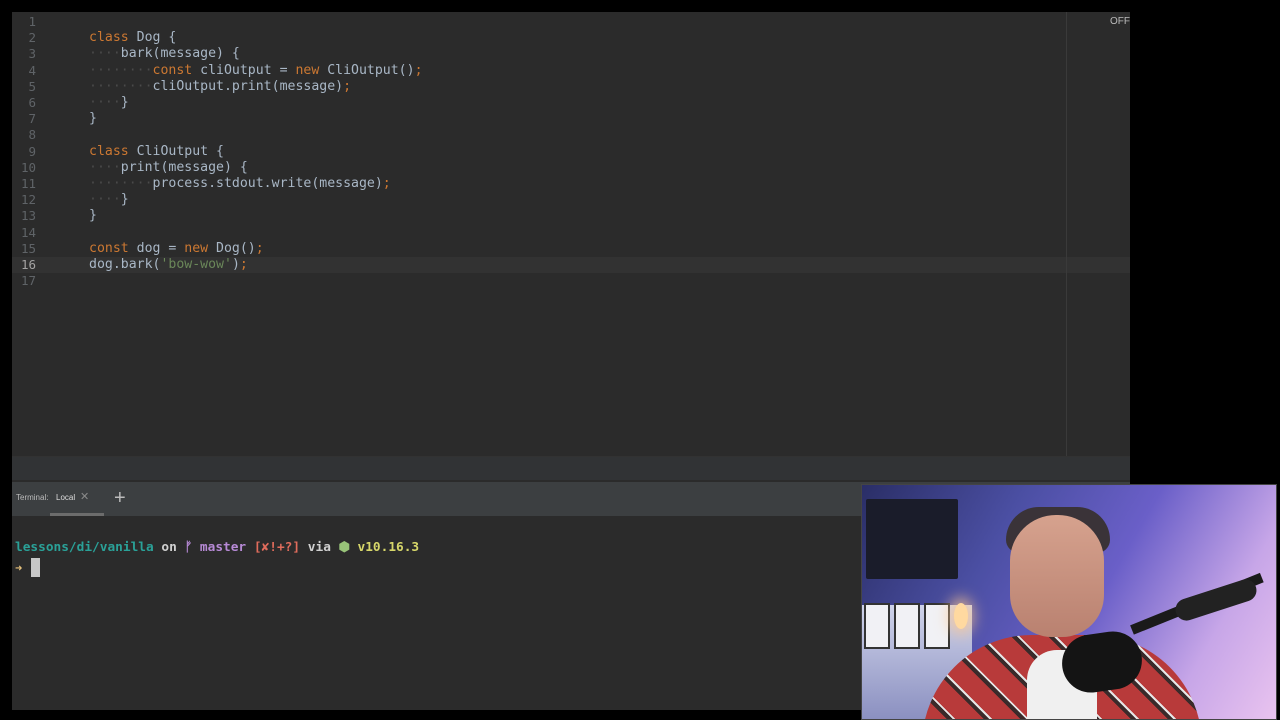  What do you see at coordinates (77, 499) in the screenshot?
I see `tab-local: Local ✕` at bounding box center [77, 499].